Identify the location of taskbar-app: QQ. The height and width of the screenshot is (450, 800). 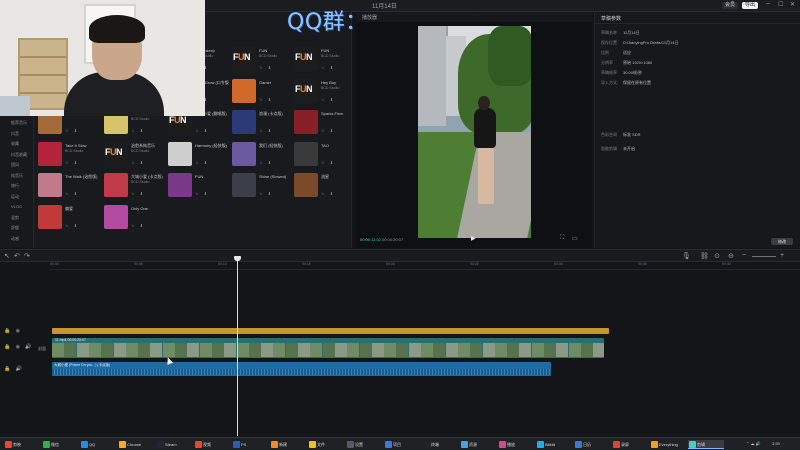
(98, 444).